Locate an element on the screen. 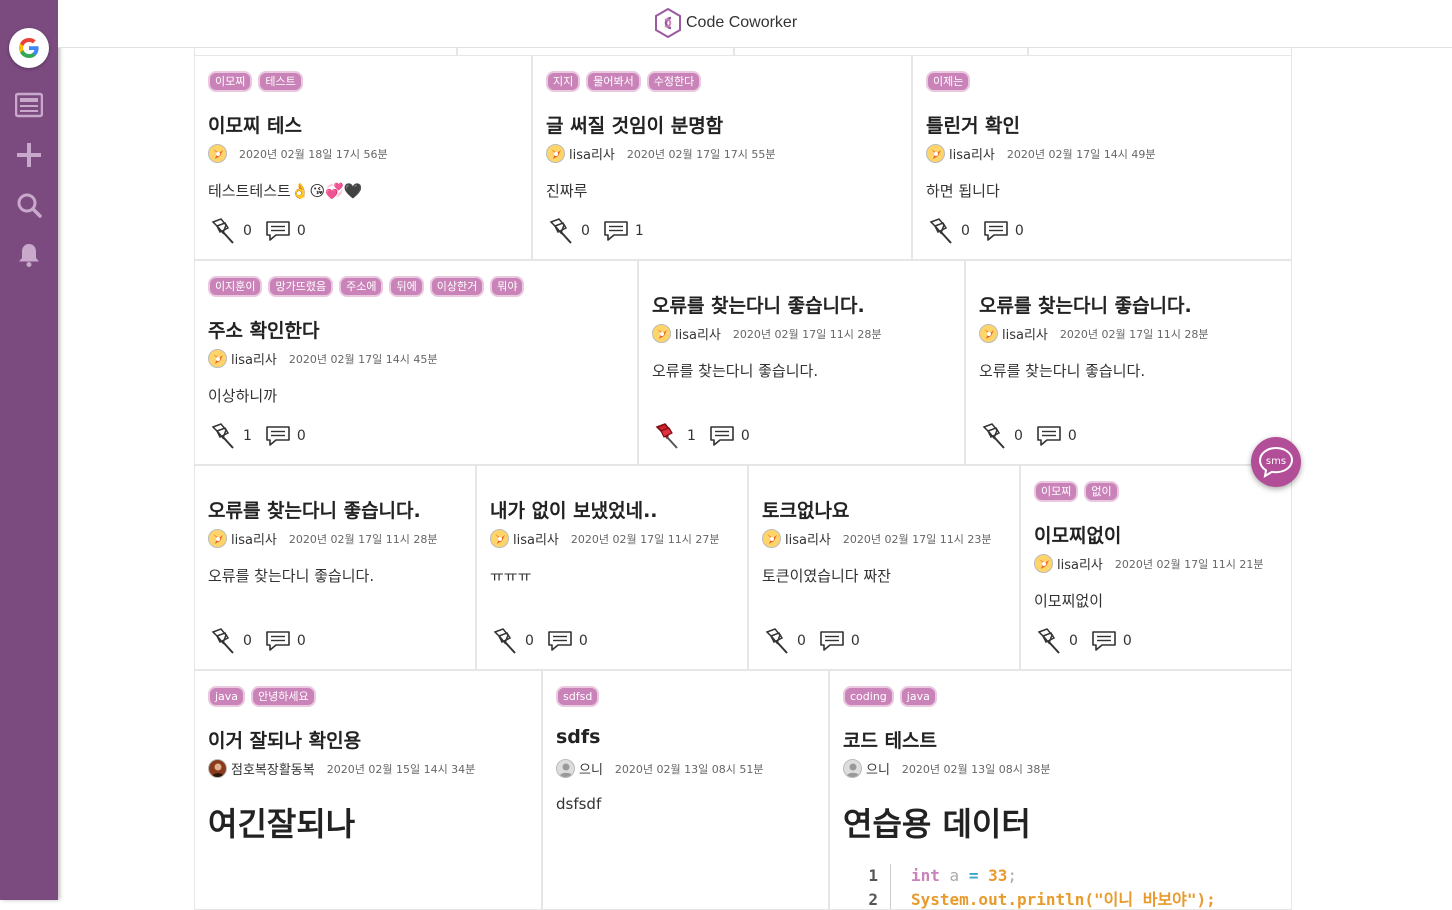  post-title: 이모찌없이 is located at coordinates (1077, 534).